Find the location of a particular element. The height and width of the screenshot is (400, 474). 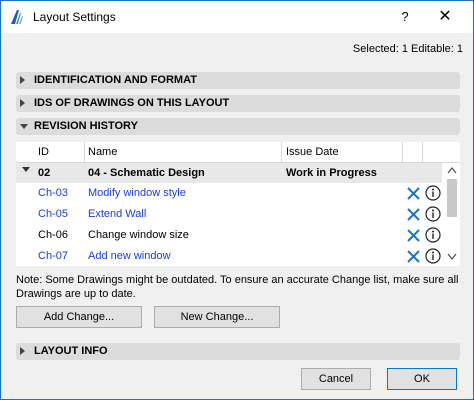

change-id: Ch-03 is located at coordinates (53, 193).